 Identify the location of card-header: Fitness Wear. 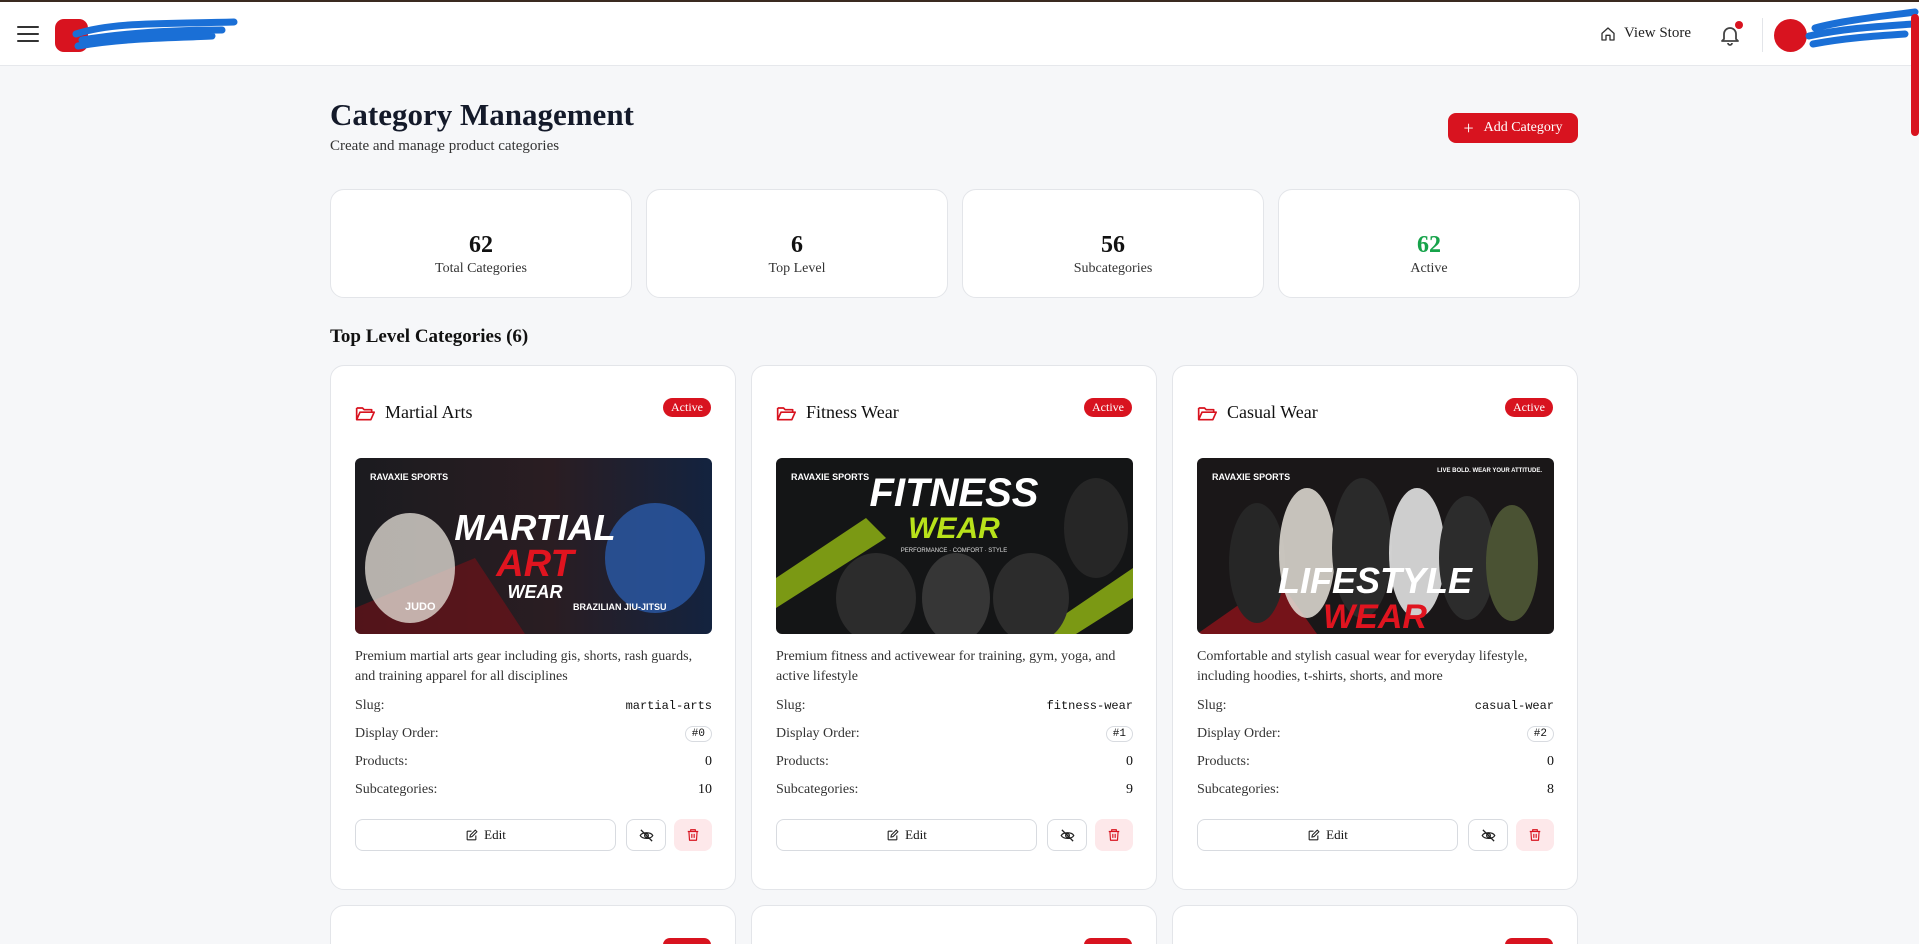
(837, 412).